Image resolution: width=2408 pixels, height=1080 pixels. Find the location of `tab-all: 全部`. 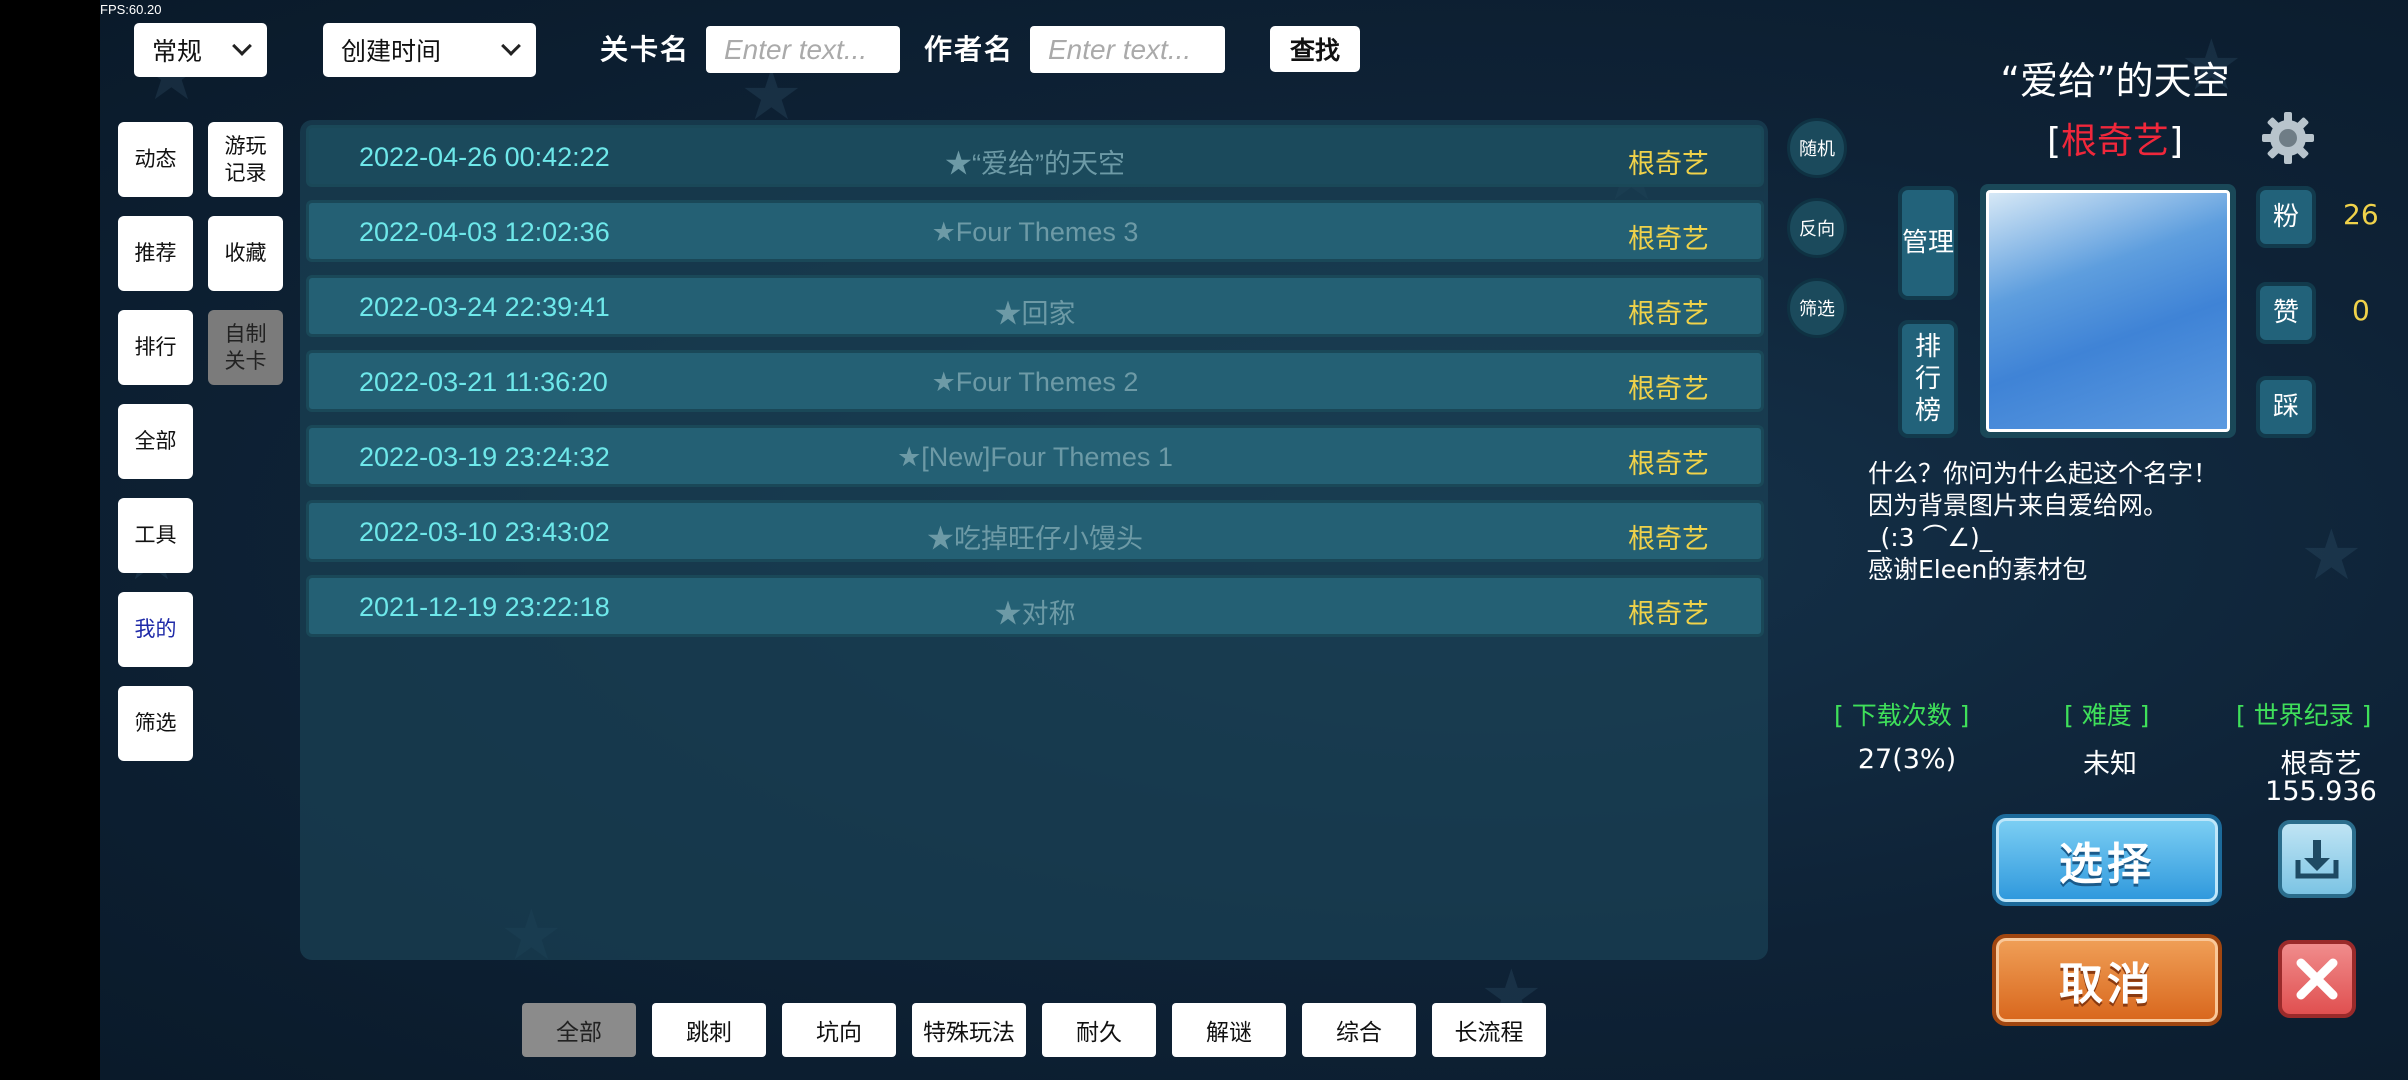

tab-all: 全部 is located at coordinates (579, 1030).